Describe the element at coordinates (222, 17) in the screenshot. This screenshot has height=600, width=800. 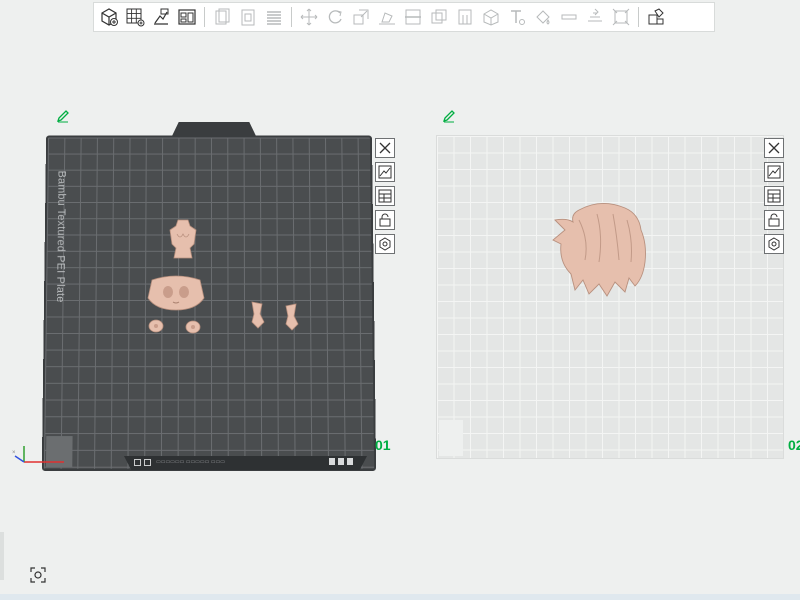
I see `copy-icon` at that location.